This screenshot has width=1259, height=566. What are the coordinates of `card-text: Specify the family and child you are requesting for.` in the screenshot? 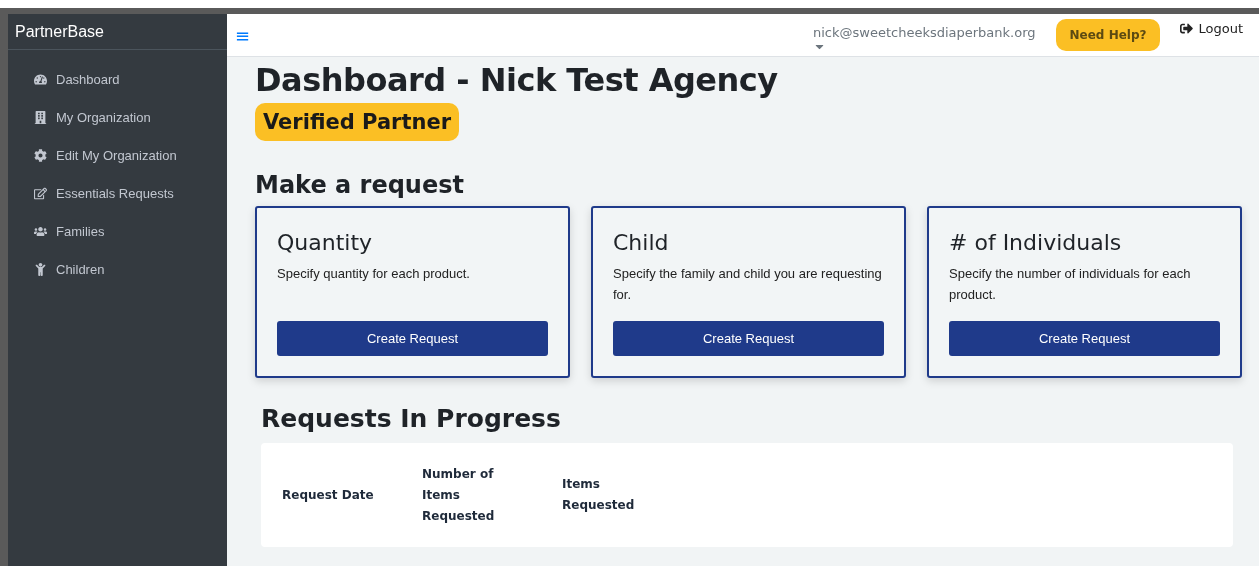 It's located at (748, 284).